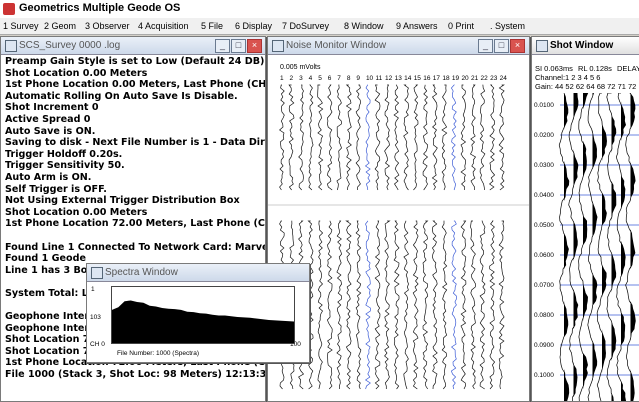 The width and height of the screenshot is (639, 402). What do you see at coordinates (437, 78) in the screenshot?
I see `channel-label: 17` at bounding box center [437, 78].